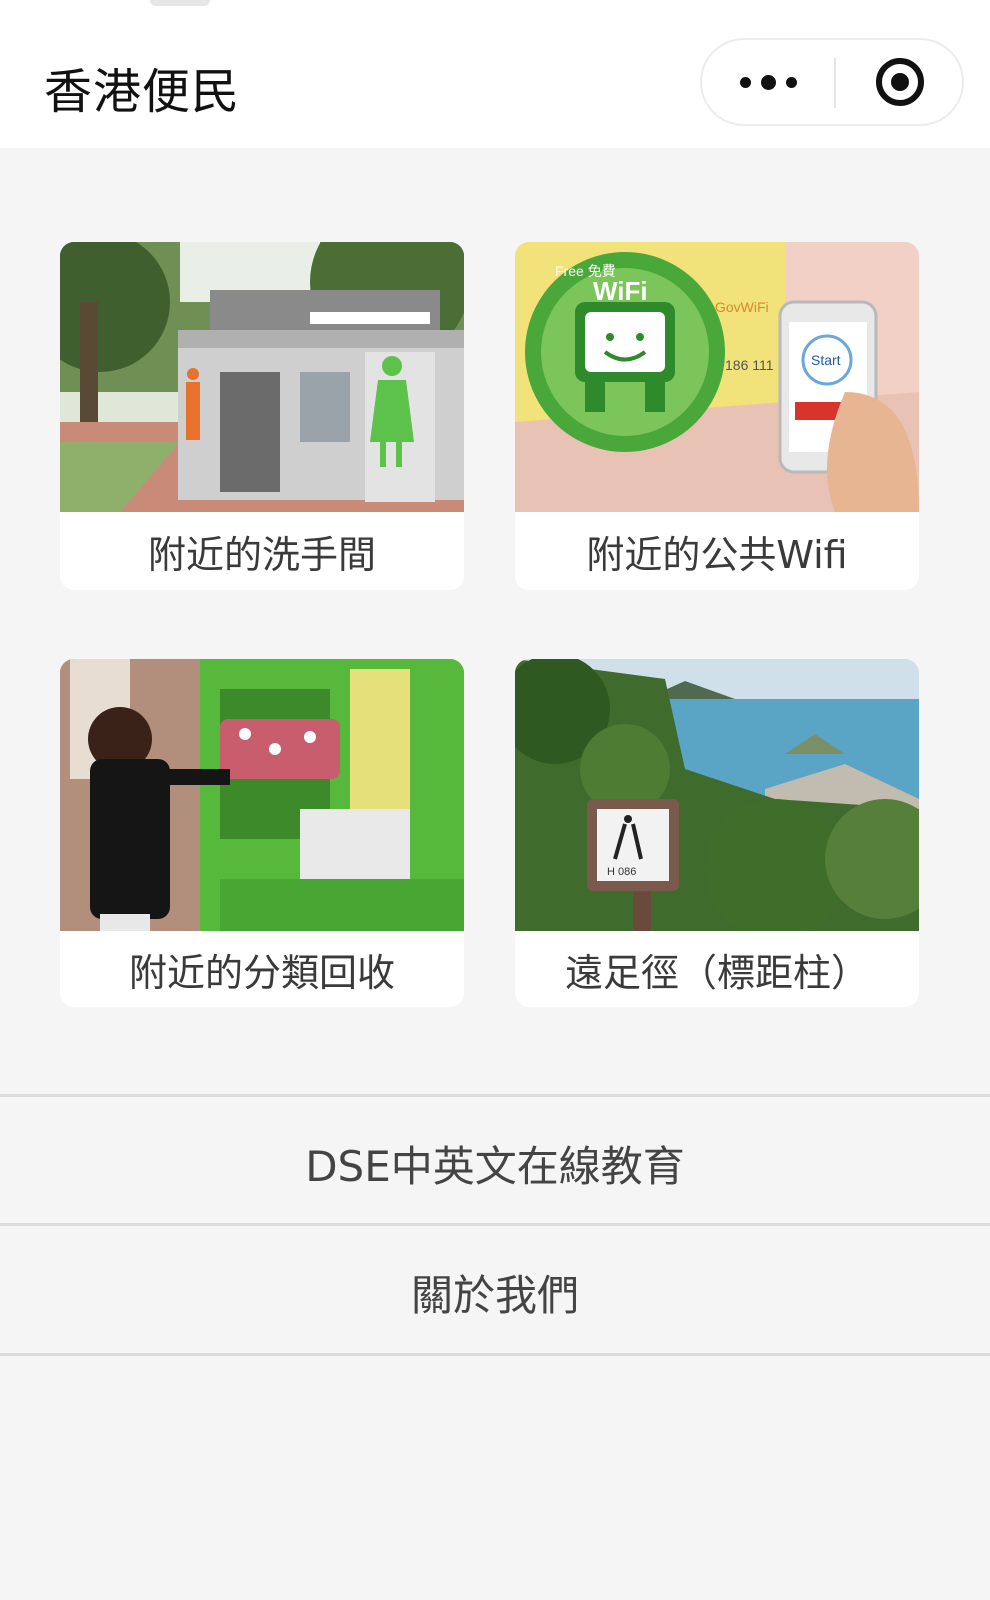 This screenshot has width=990, height=1600. Describe the element at coordinates (495, 74) in the screenshot. I see `navigation-bar: 香港便民` at that location.